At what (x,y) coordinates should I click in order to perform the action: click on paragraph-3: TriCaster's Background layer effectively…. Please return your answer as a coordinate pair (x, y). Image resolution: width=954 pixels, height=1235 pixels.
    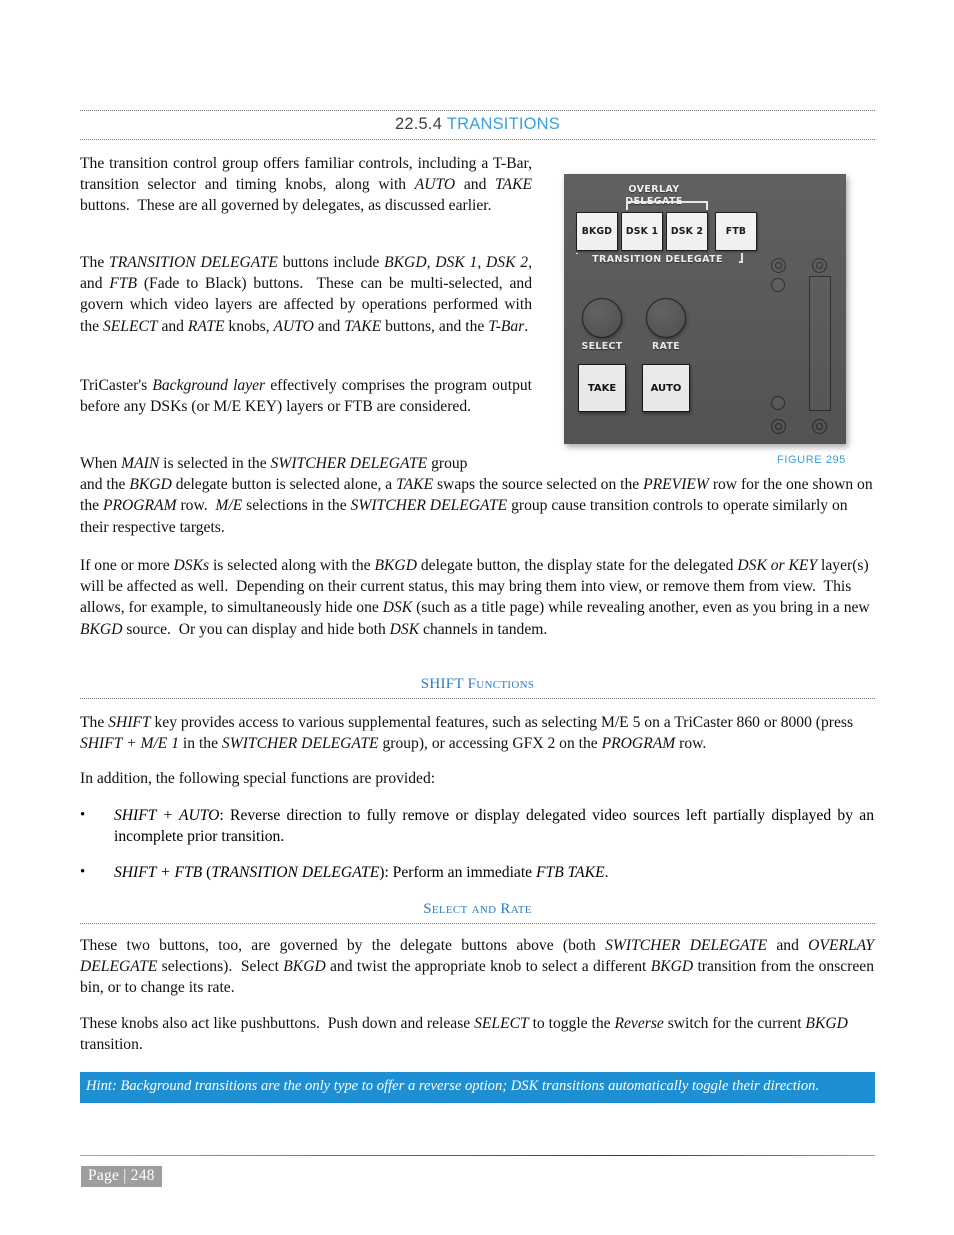
    Looking at the image, I should click on (306, 396).